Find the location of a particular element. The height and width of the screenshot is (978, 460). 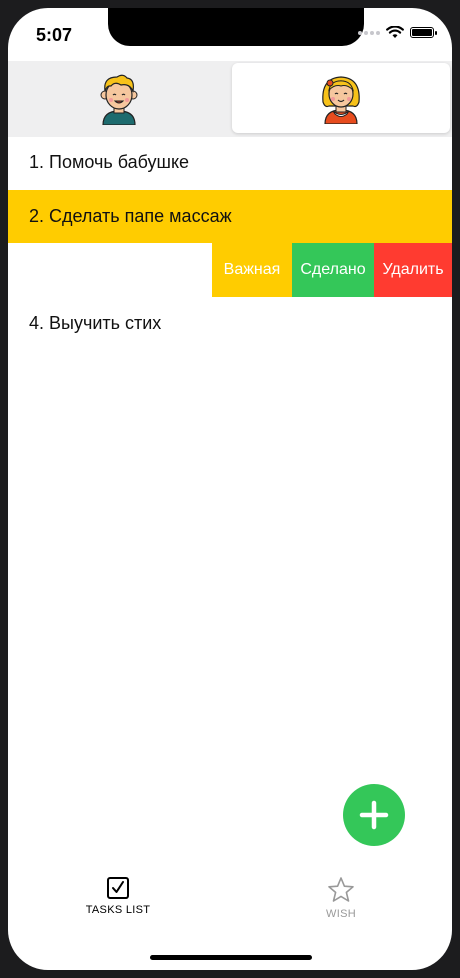

star-icon is located at coordinates (341, 889).